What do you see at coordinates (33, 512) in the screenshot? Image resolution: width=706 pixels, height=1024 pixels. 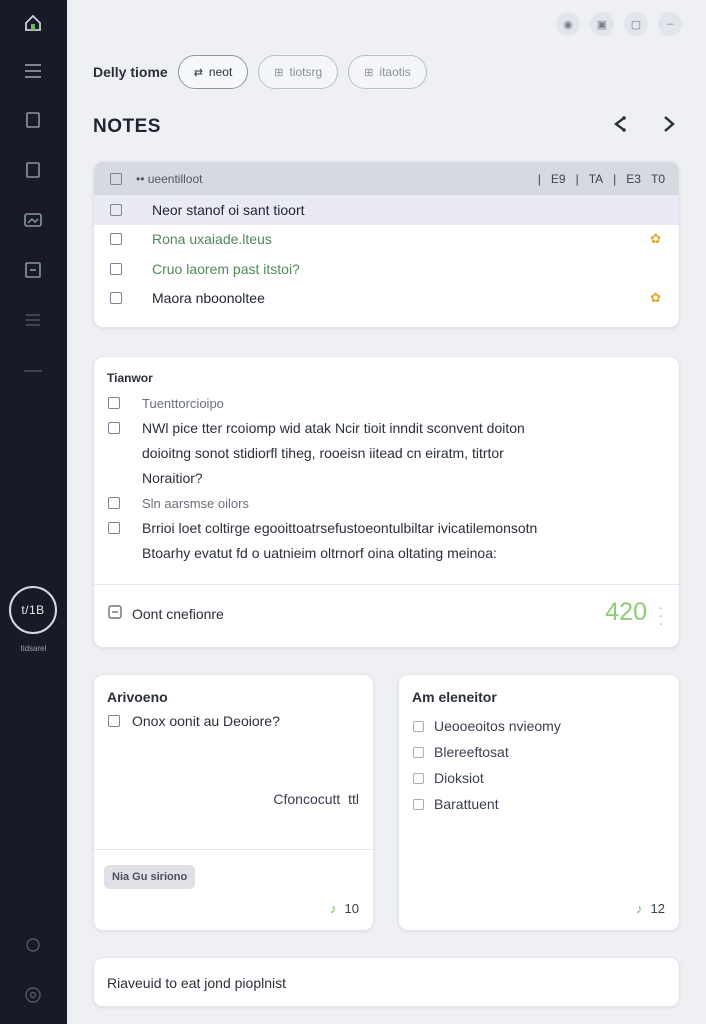 I see `sidebar: t/1B tidsarel` at bounding box center [33, 512].